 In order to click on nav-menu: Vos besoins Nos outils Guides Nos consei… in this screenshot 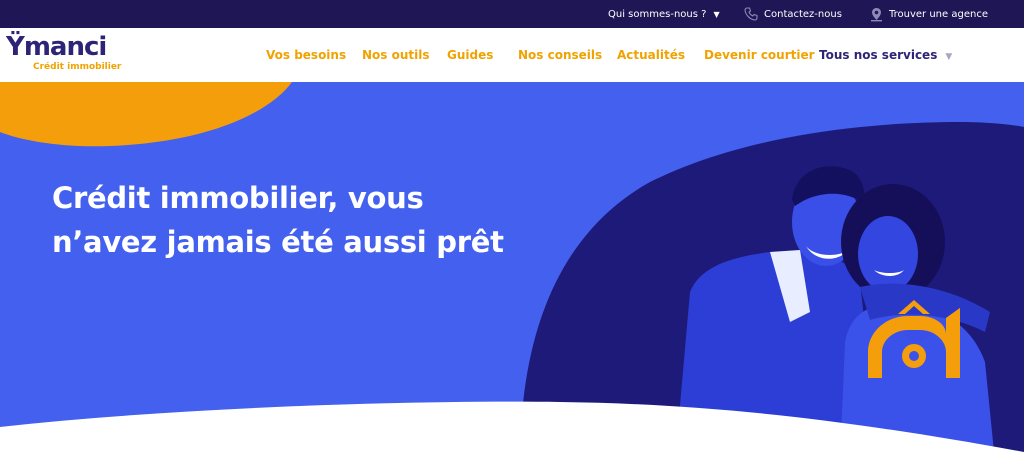, I will do `click(512, 55)`.